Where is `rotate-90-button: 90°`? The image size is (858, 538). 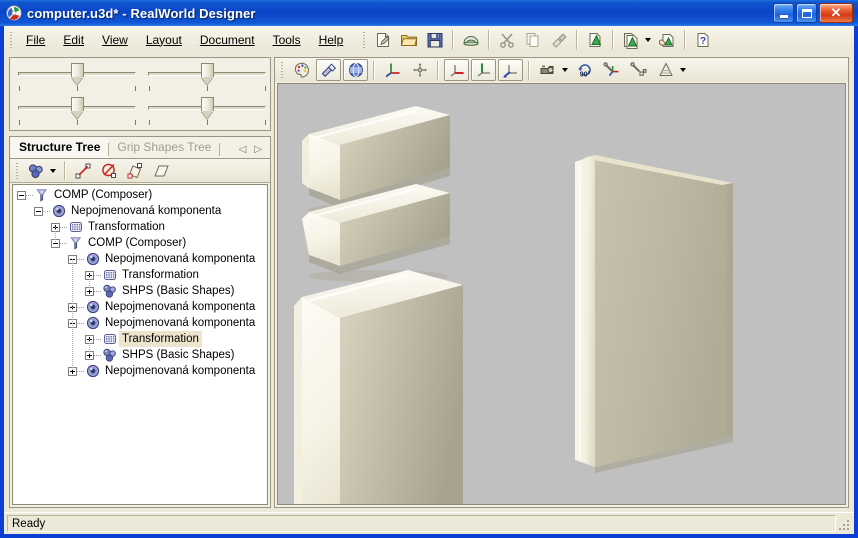
rotate-90-button: 90° is located at coordinates (584, 70).